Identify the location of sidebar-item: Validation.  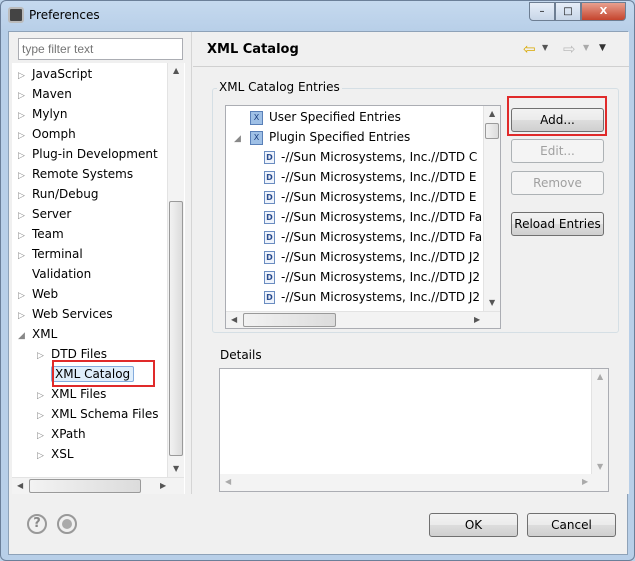
(54, 274).